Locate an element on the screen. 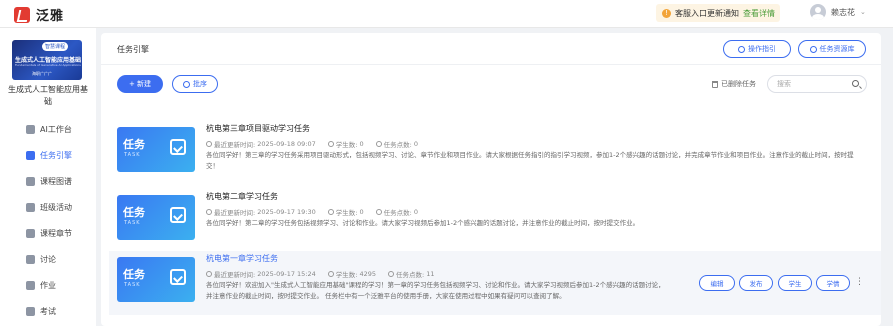  batch-sort-label: 批序 is located at coordinates (200, 84).